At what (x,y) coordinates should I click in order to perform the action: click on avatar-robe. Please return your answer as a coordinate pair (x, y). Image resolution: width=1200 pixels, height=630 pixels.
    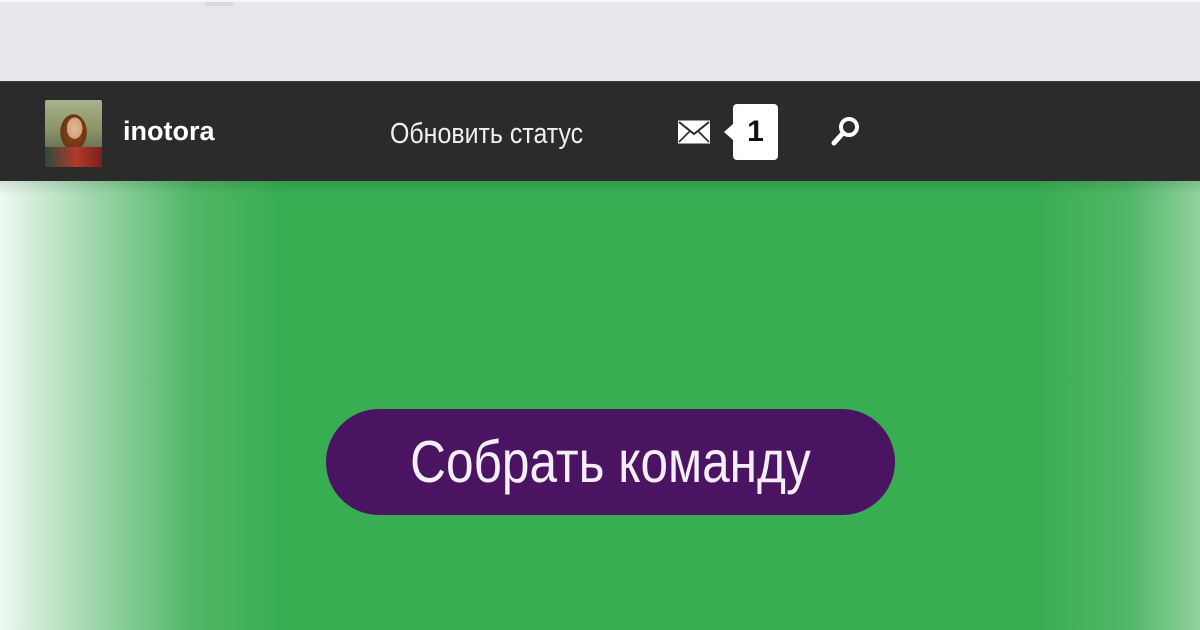
    Looking at the image, I should click on (73, 157).